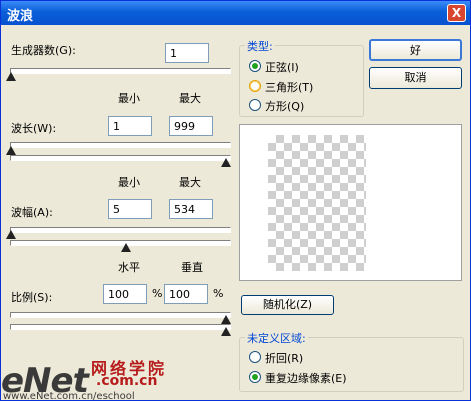 The height and width of the screenshot is (402, 471). Describe the element at coordinates (190, 182) in the screenshot. I see `amplitude-max-header: 最大` at that location.